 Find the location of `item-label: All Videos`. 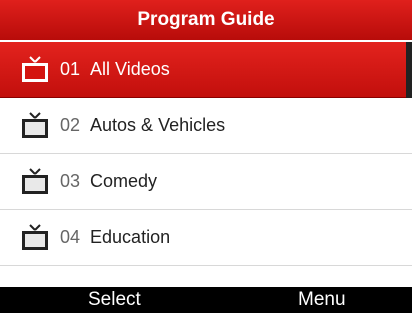

item-label: All Videos is located at coordinates (130, 69).